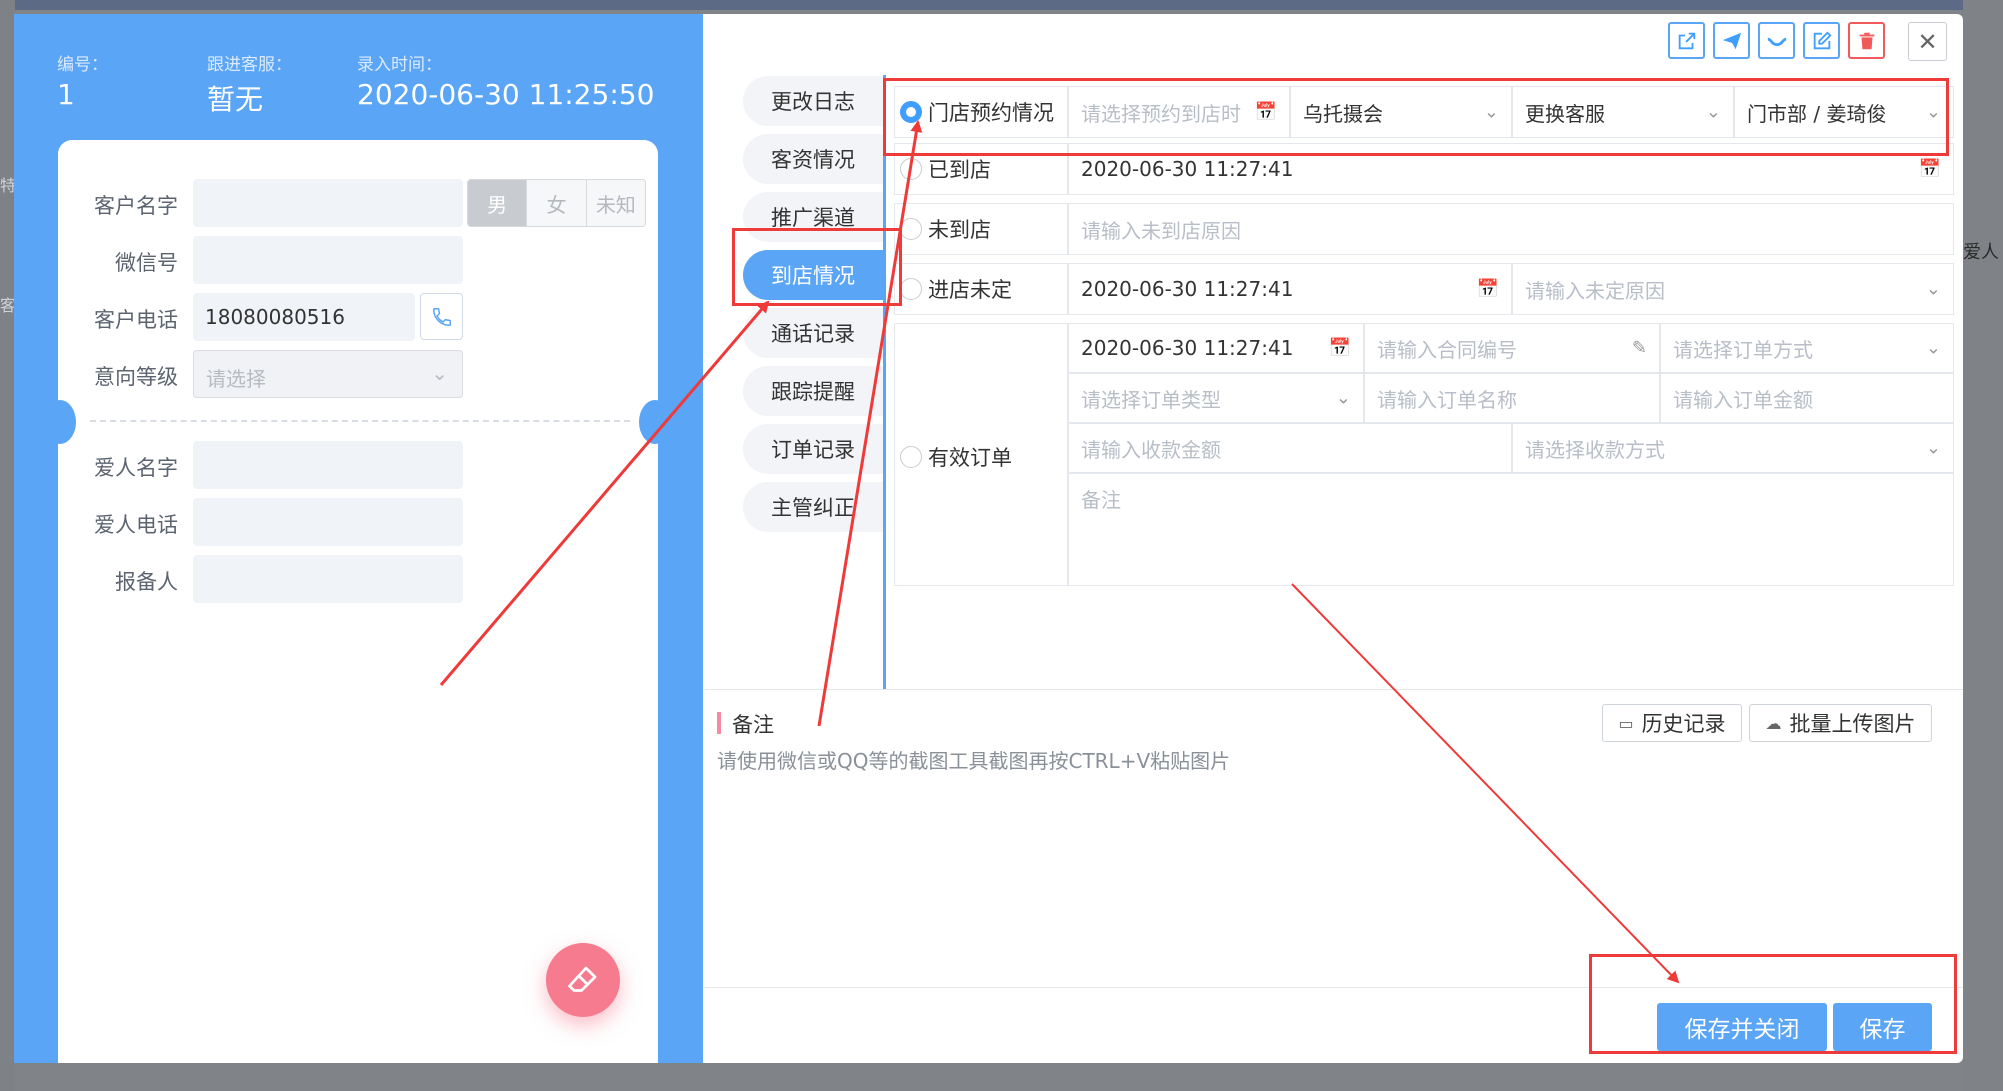 Image resolution: width=2003 pixels, height=1091 pixels. I want to click on not-arrived-reason-placeholder: 请输入未到店原因, so click(1161, 230).